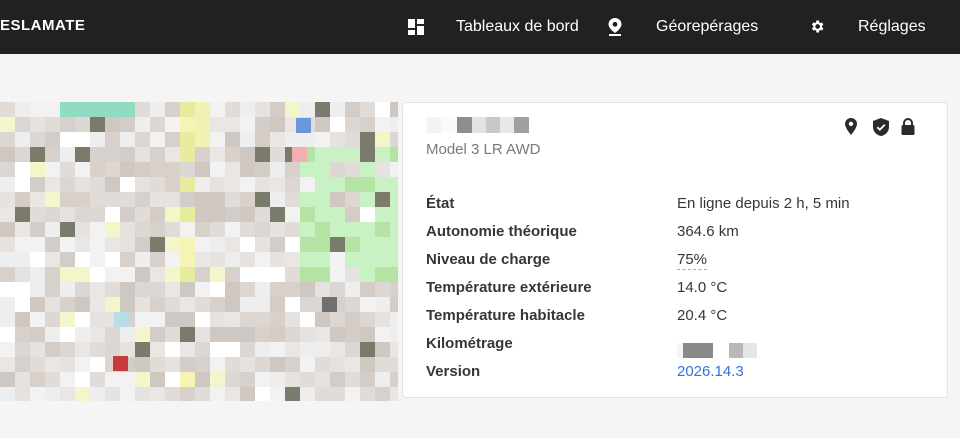 This screenshot has width=960, height=438. I want to click on nav-dashboards-label: Tableaux de bord, so click(517, 26).